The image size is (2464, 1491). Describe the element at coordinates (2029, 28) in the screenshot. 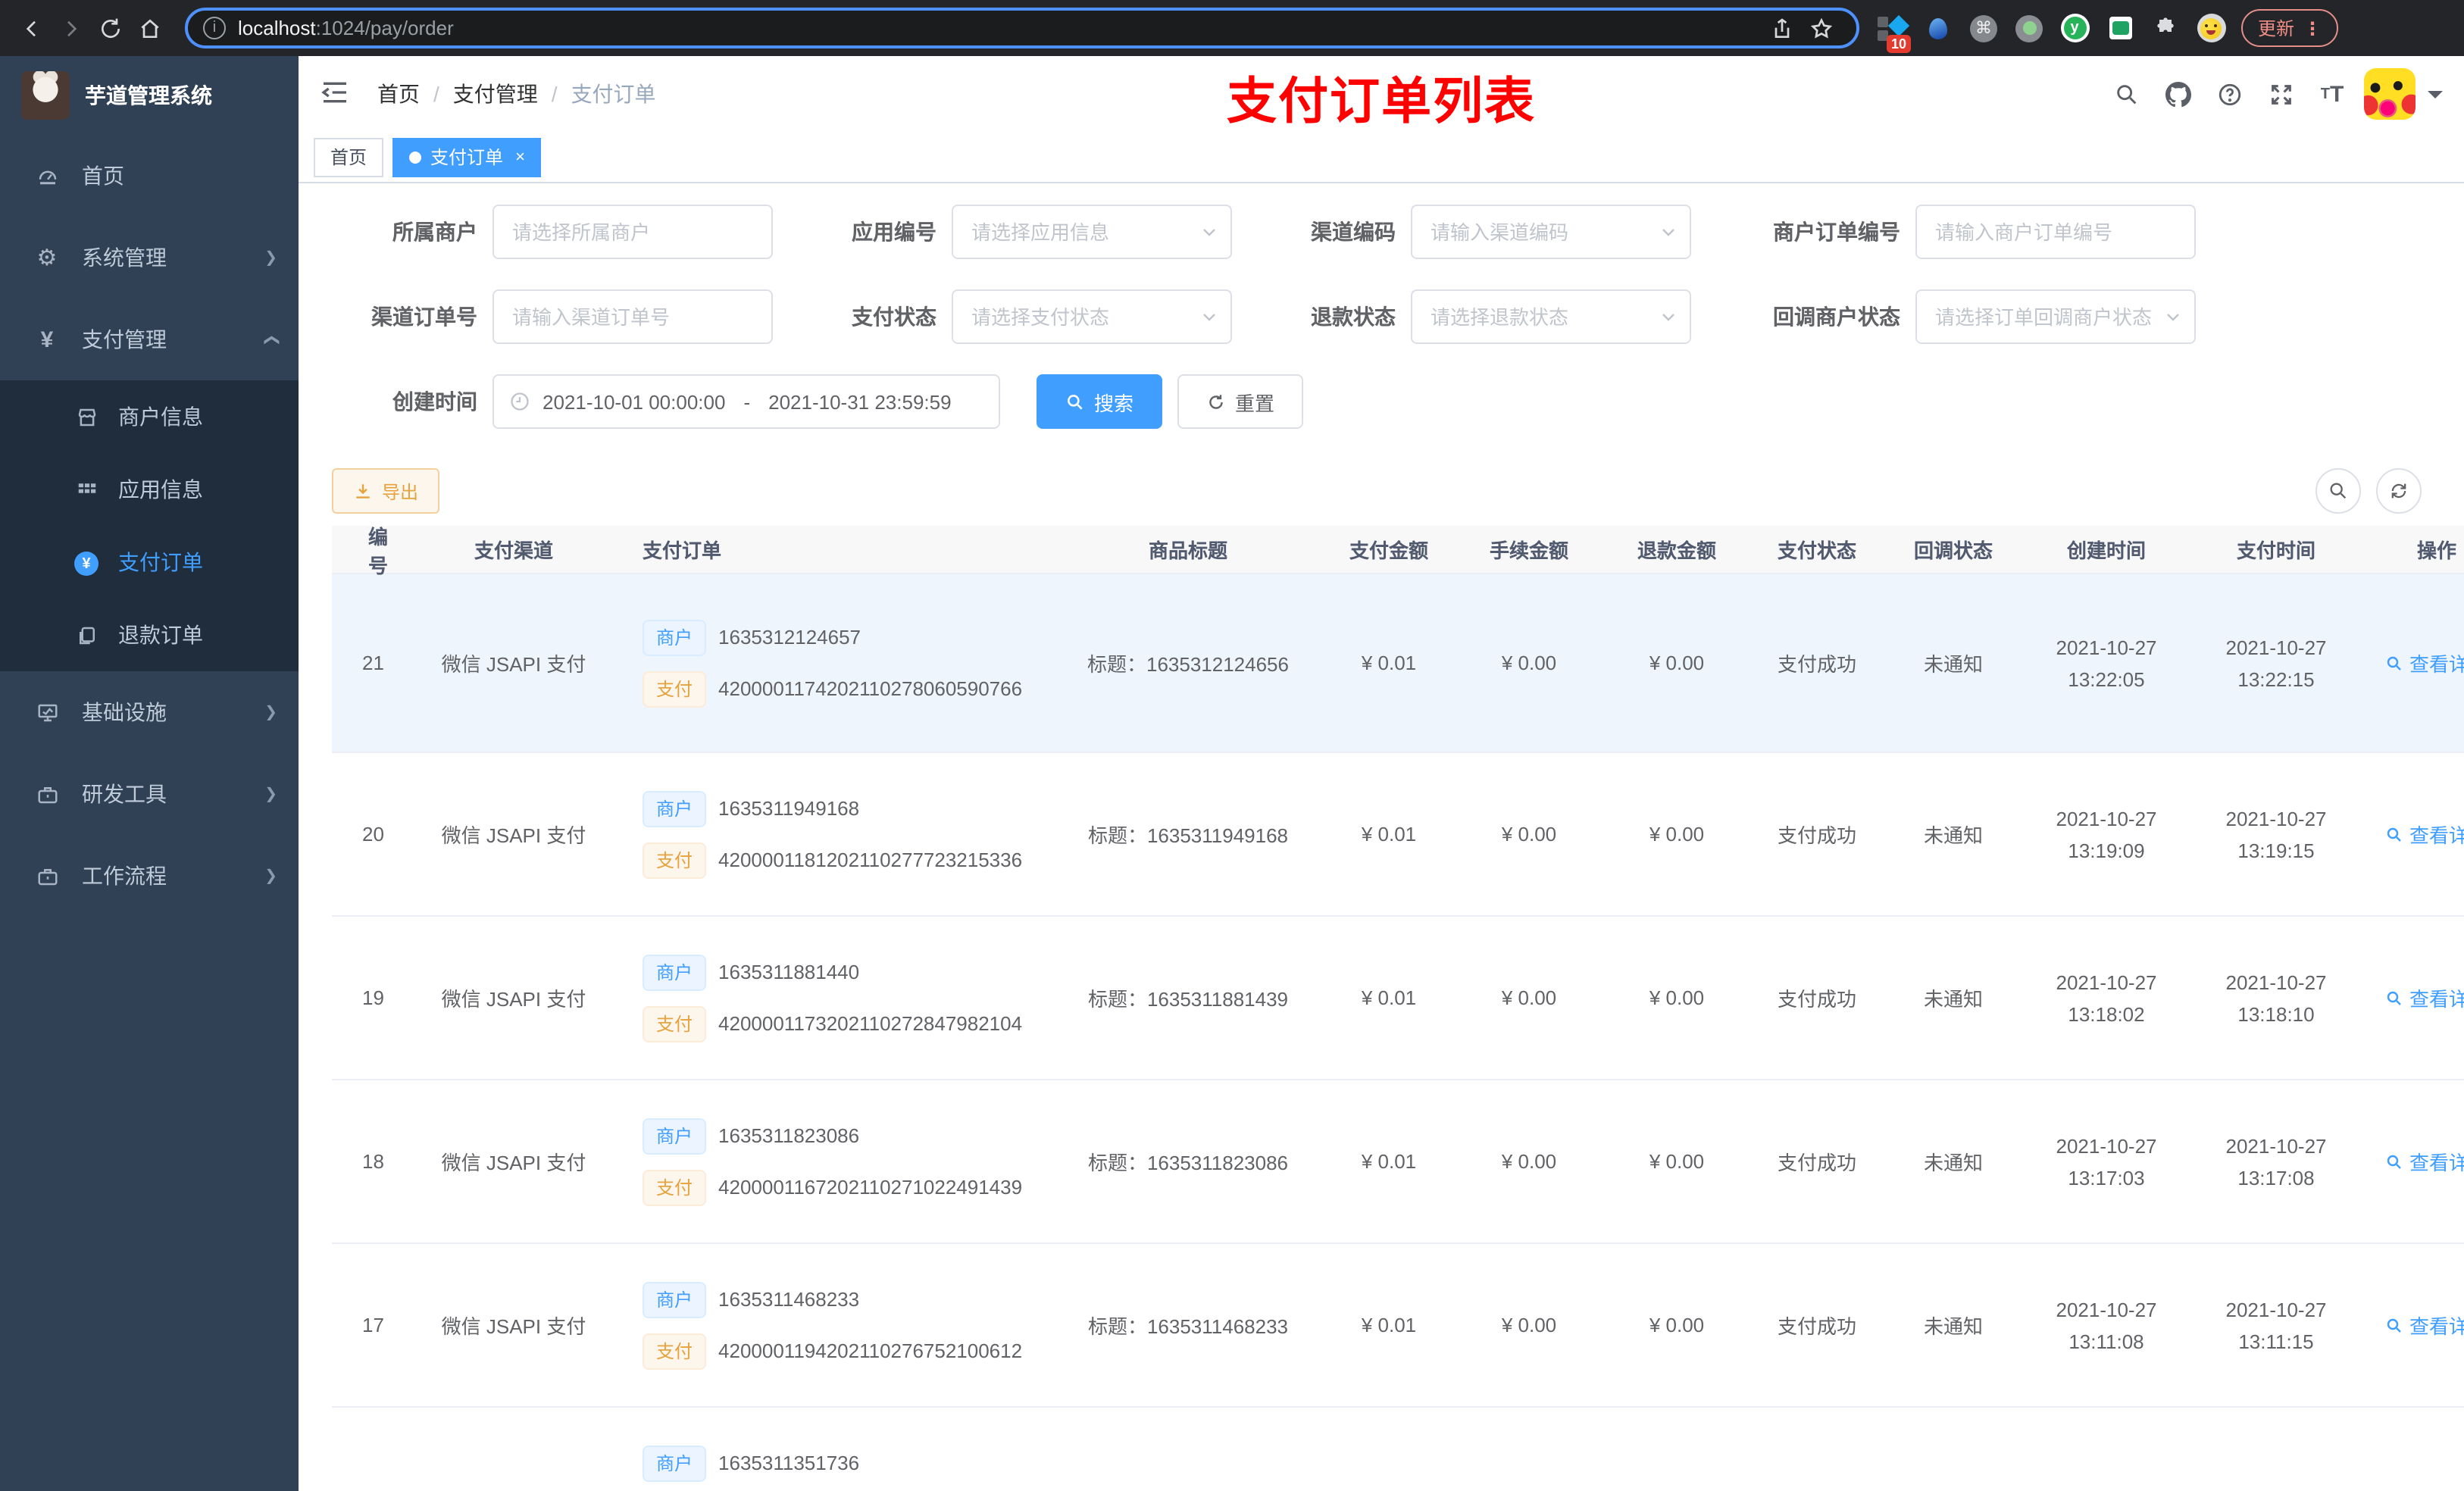

I see `extension-dot-icon` at that location.